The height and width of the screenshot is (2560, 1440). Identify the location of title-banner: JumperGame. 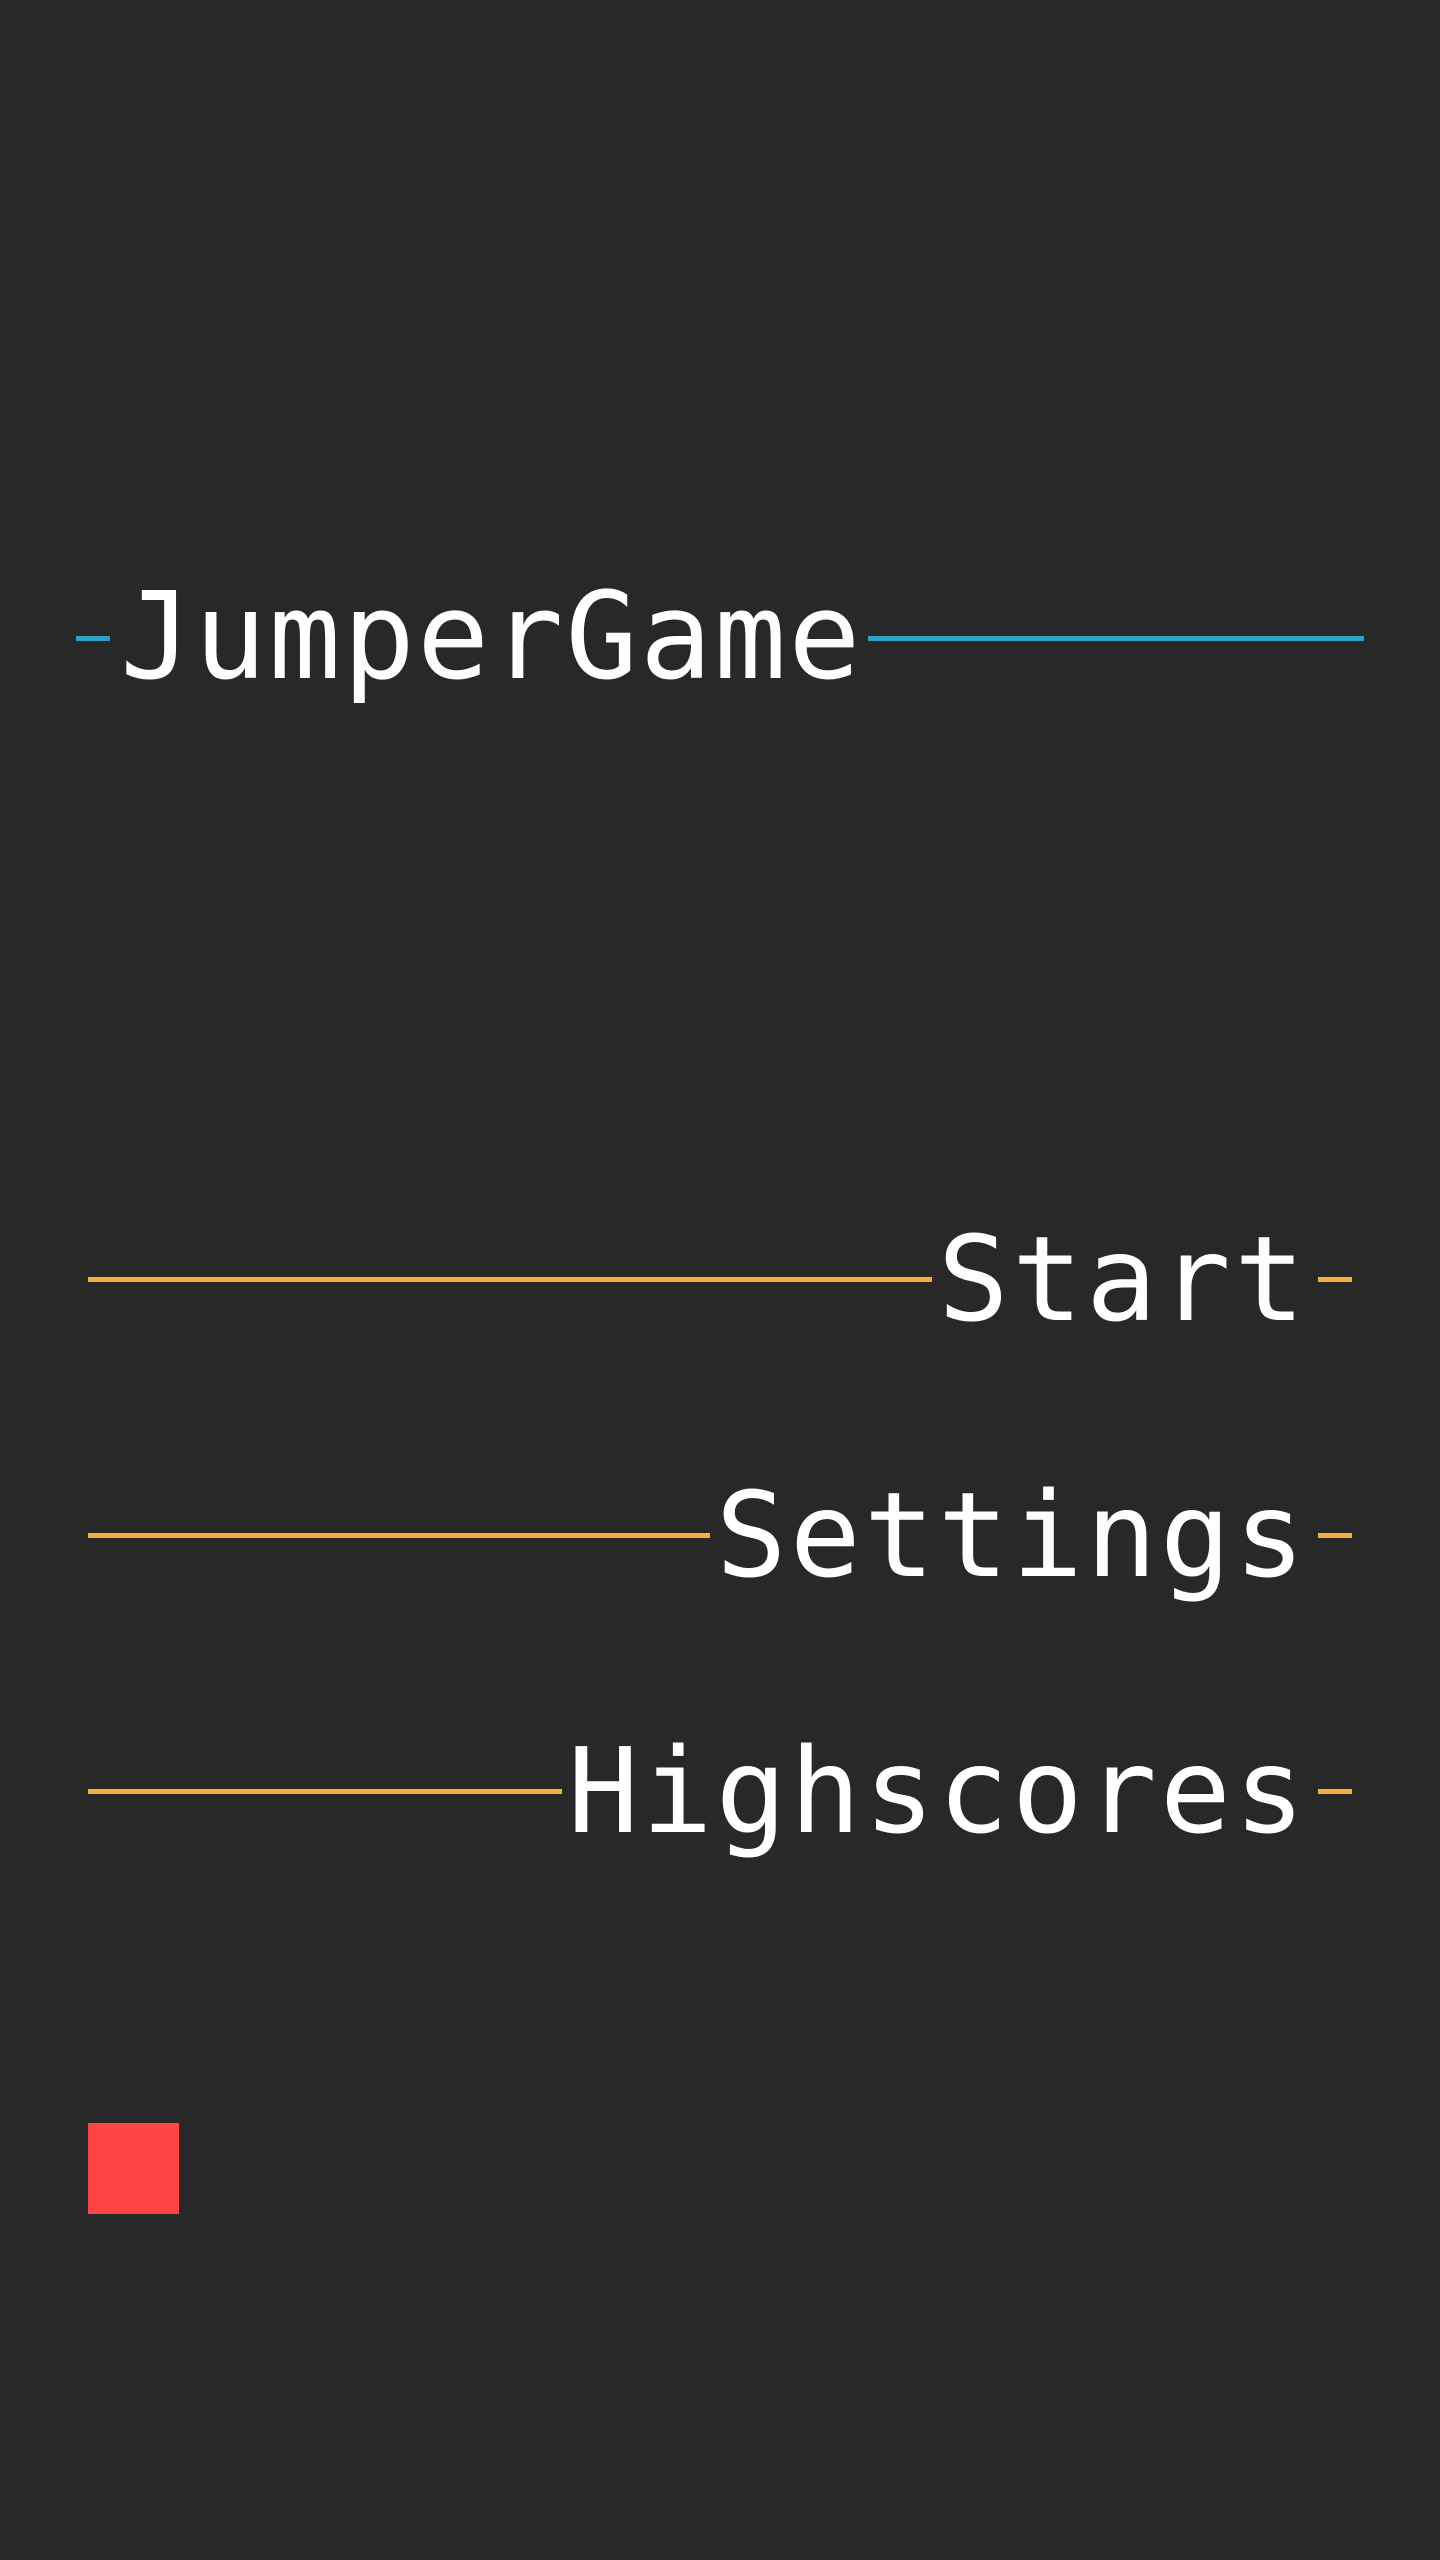
(720, 638).